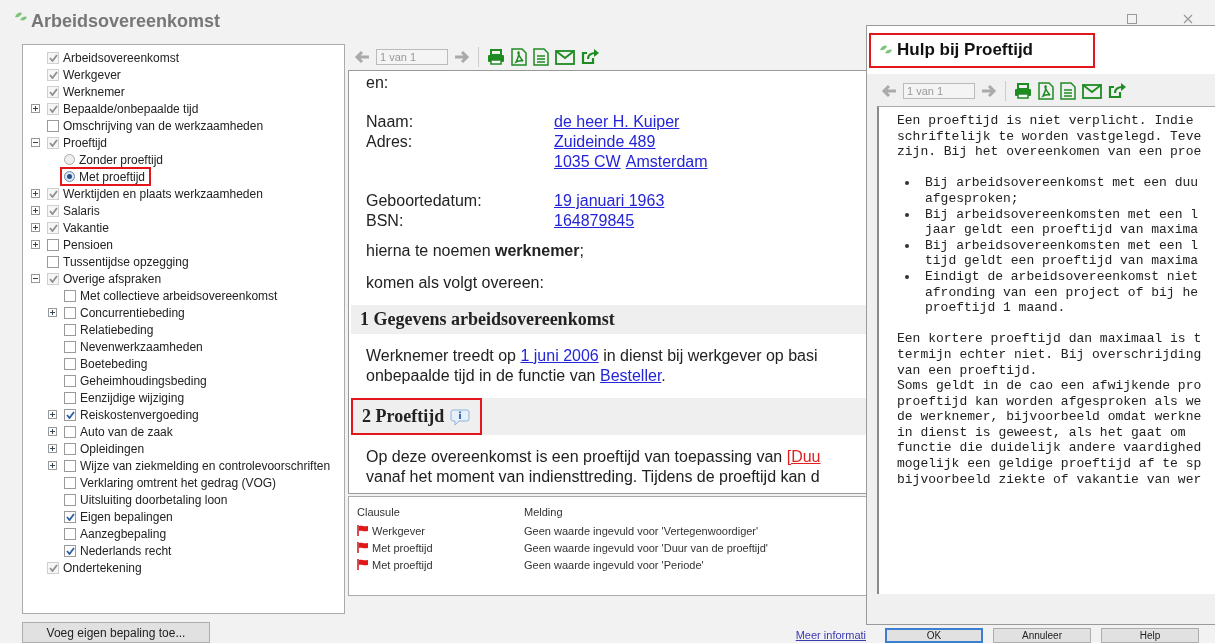 This screenshot has height=643, width=1215. What do you see at coordinates (1062, 191) in the screenshot?
I see `bullet-text: Bij arbeidsovereenkomst met een duu afgesproken;` at bounding box center [1062, 191].